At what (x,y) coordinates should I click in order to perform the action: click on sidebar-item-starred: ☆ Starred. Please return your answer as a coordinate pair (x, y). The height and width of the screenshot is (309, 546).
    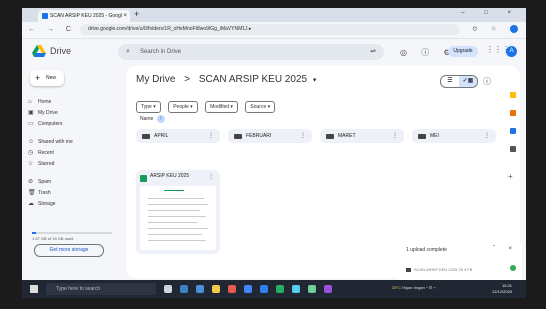
    Looking at the image, I should click on (41, 164).